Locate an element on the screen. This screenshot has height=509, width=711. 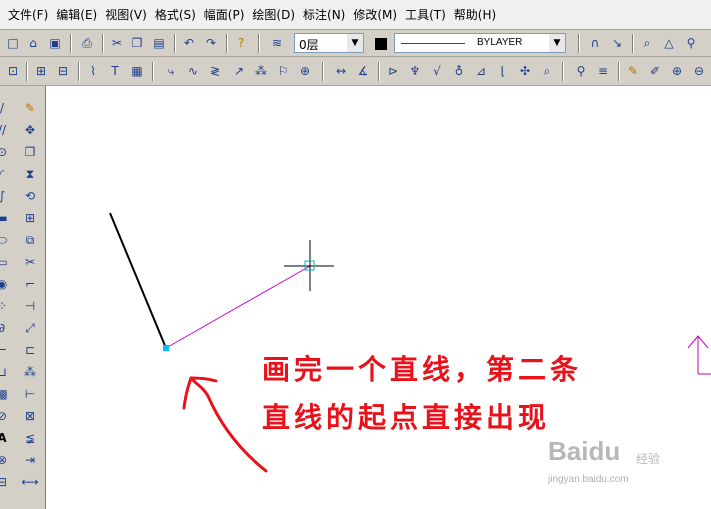
zoom-out-icon: ⊖ is located at coordinates (699, 71).